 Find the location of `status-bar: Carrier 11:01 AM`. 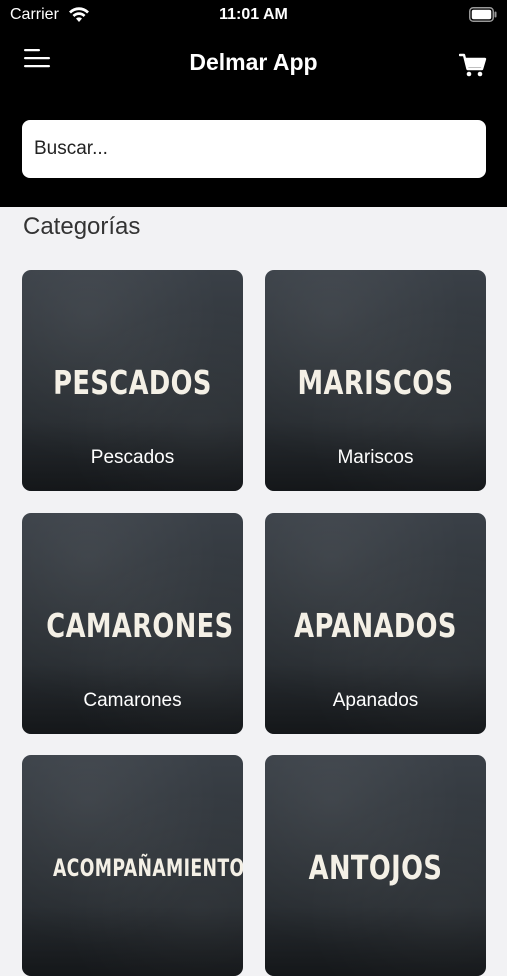

status-bar: Carrier 11:01 AM is located at coordinates (253, 16).